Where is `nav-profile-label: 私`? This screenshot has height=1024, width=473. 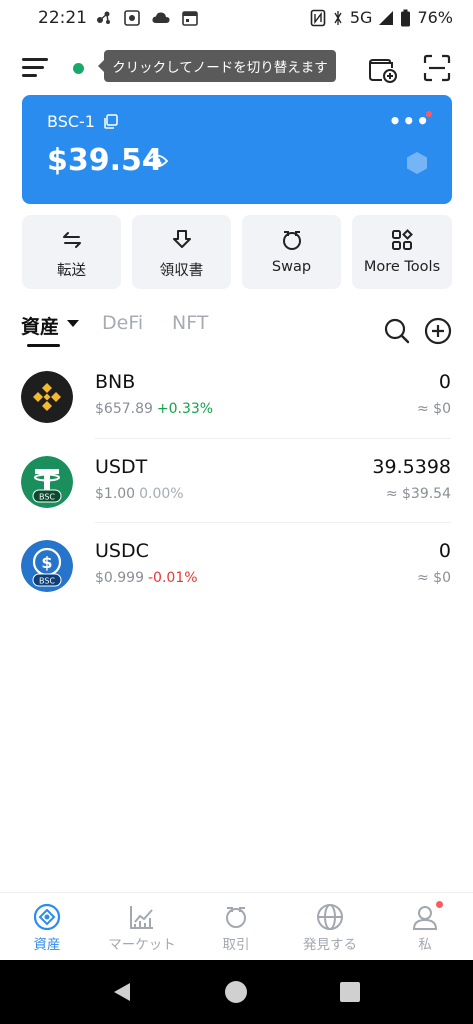
nav-profile-label: 私 is located at coordinates (425, 945).